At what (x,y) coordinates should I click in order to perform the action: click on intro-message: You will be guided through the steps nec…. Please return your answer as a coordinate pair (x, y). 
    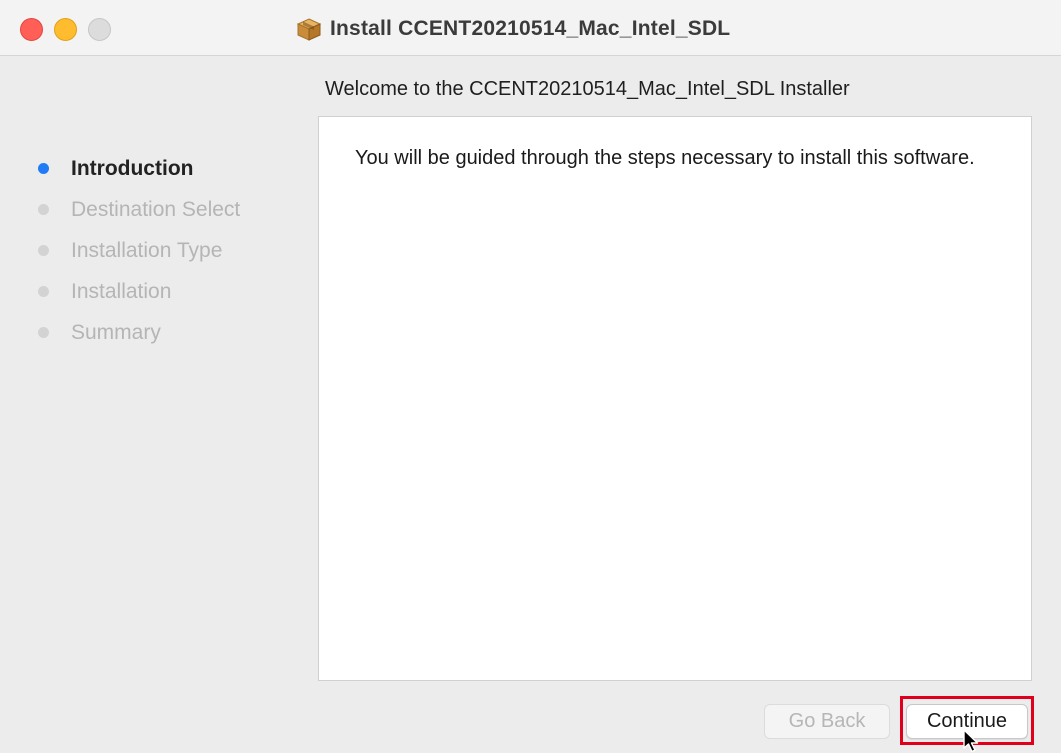
    Looking at the image, I should click on (665, 158).